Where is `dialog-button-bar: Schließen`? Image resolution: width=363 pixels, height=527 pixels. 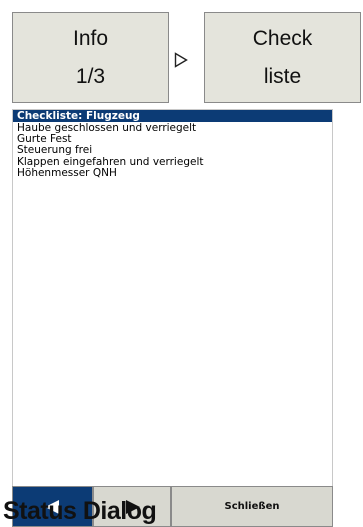
dialog-button-bar: Schließen is located at coordinates (172, 506).